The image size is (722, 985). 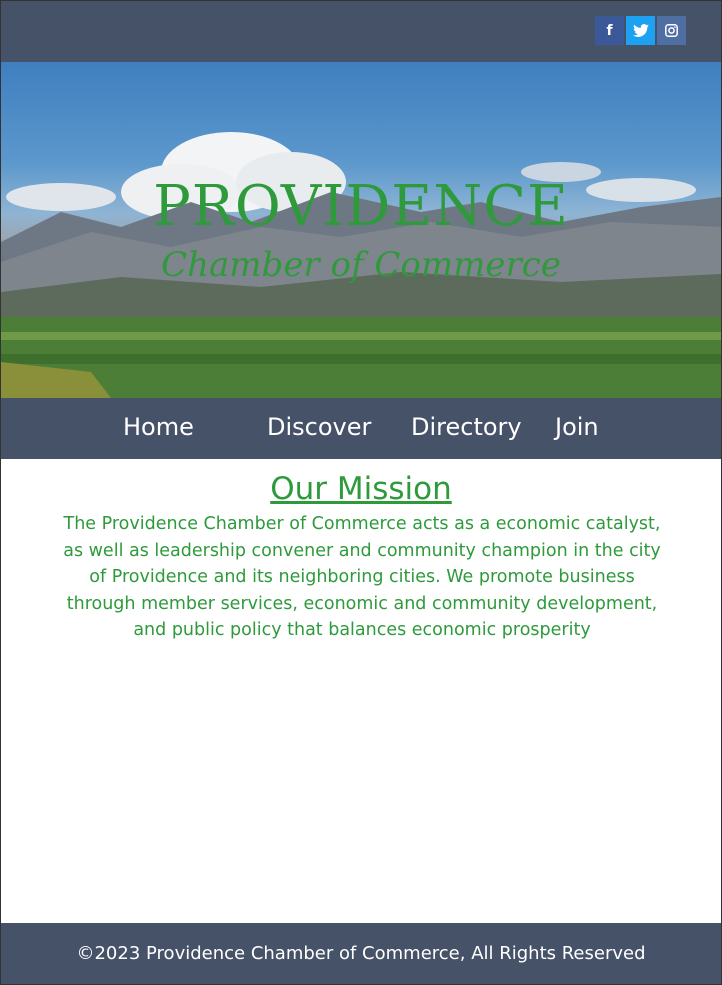 What do you see at coordinates (577, 427) in the screenshot?
I see `nav-join: Join` at bounding box center [577, 427].